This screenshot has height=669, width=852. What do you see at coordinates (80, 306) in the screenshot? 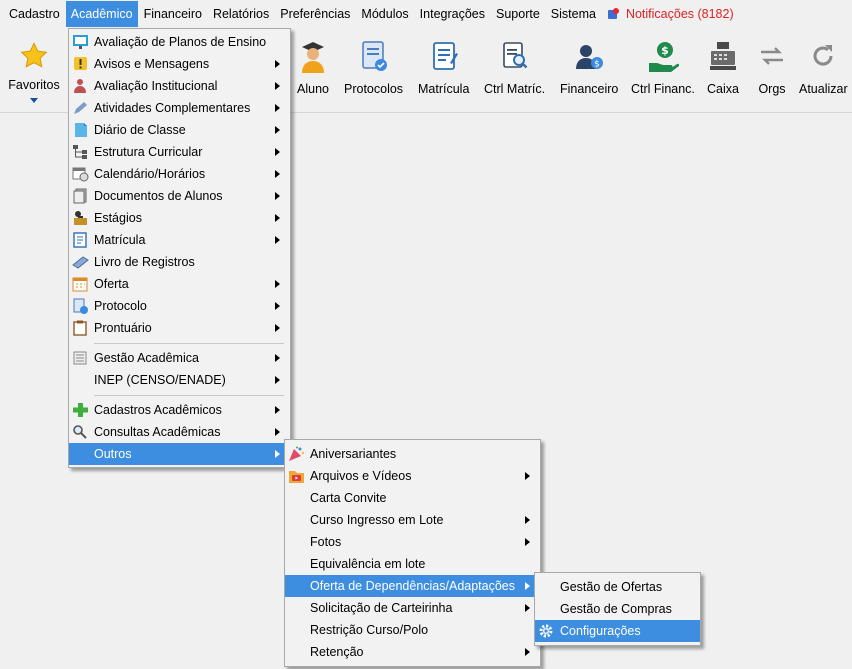
I see `protocol-check-icon` at bounding box center [80, 306].